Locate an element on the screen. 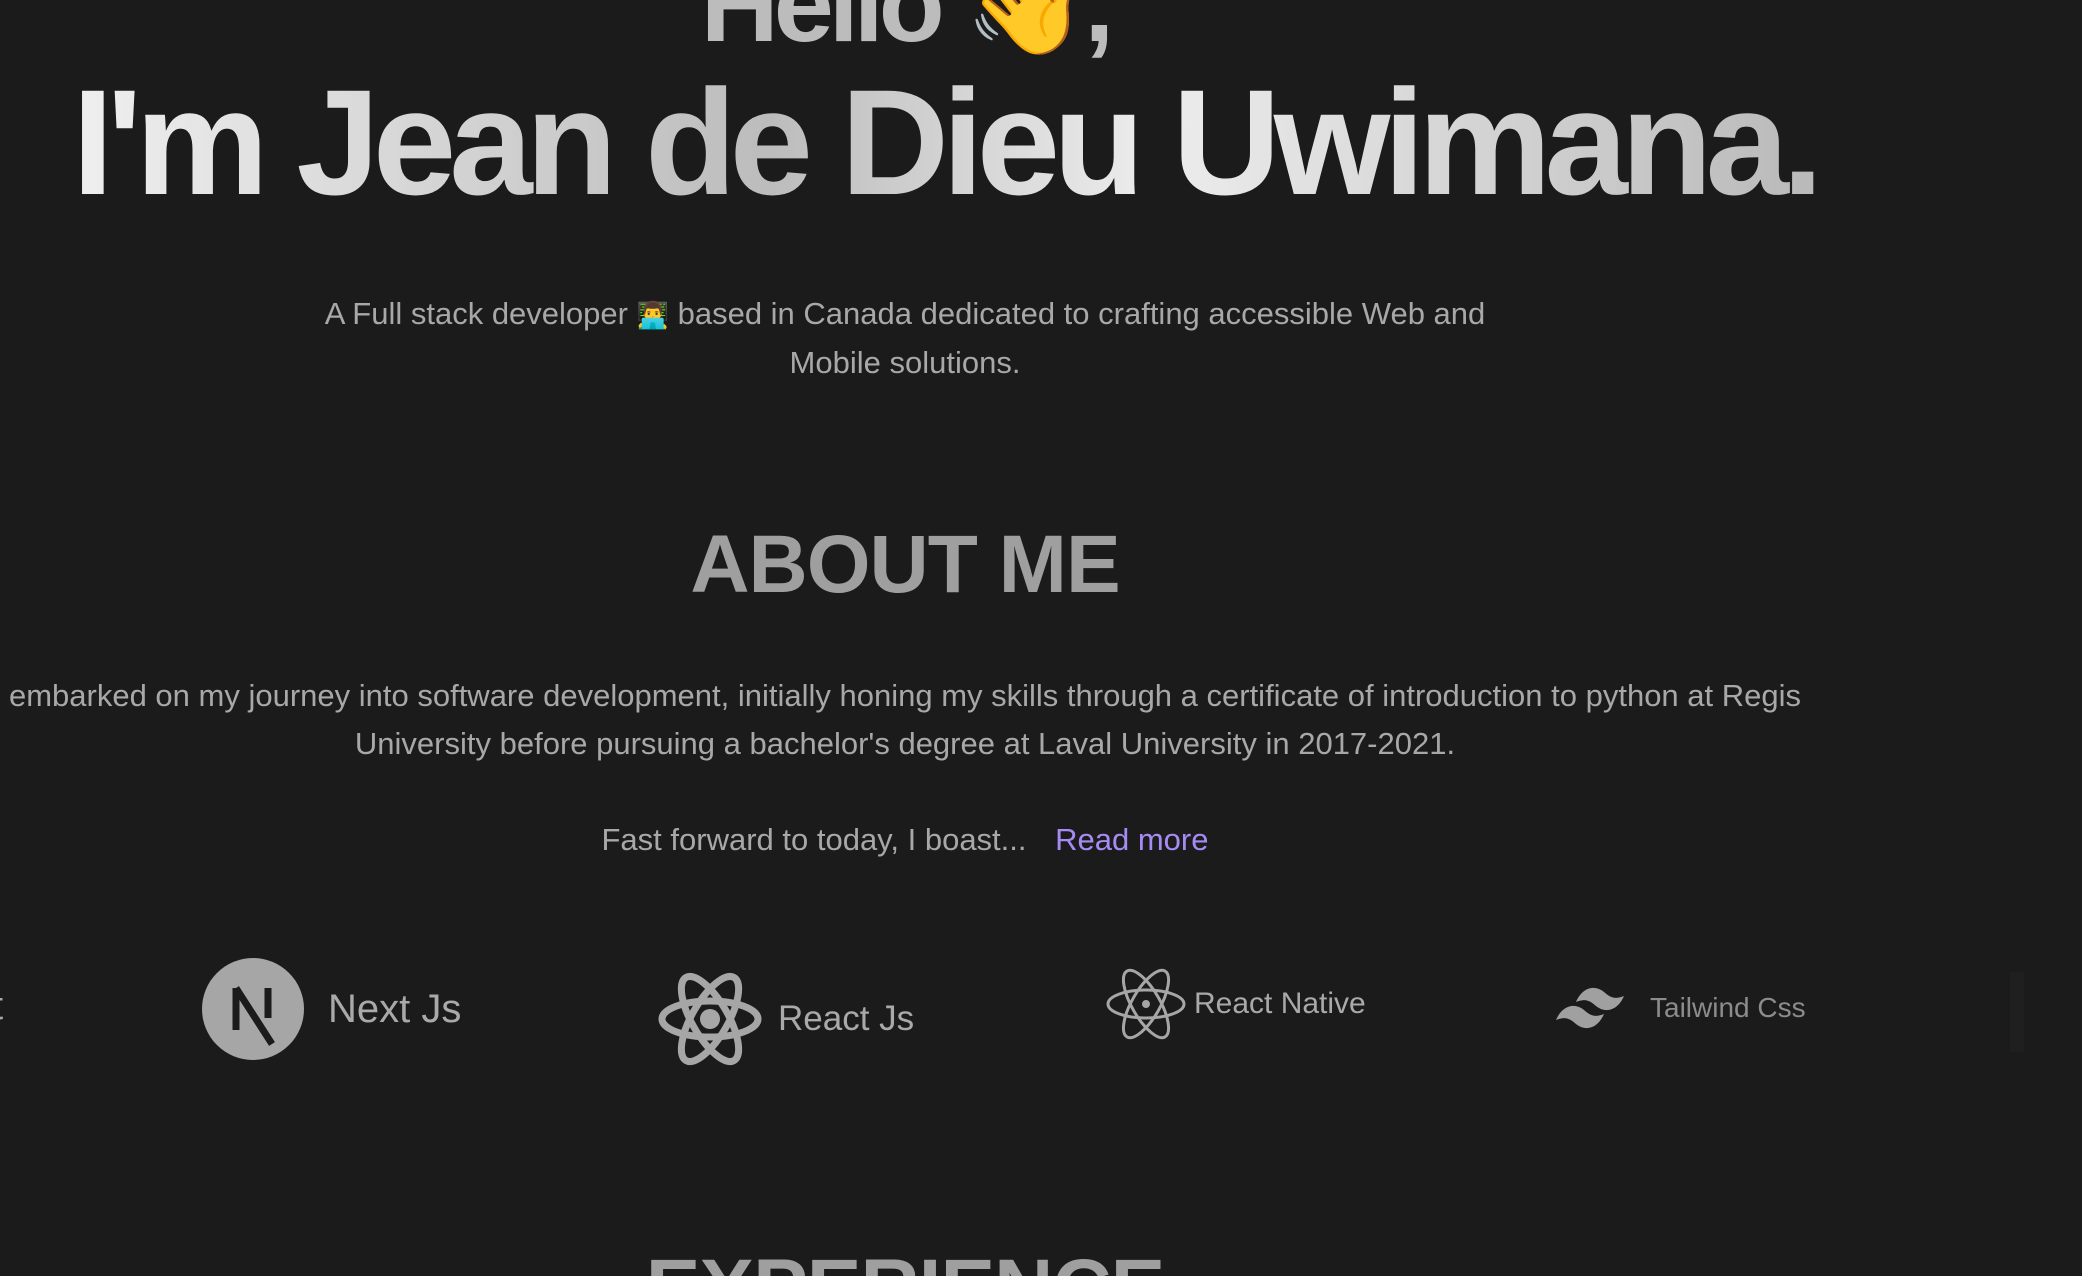  tech-item-react-native: React Native is located at coordinates (1235, 1004).